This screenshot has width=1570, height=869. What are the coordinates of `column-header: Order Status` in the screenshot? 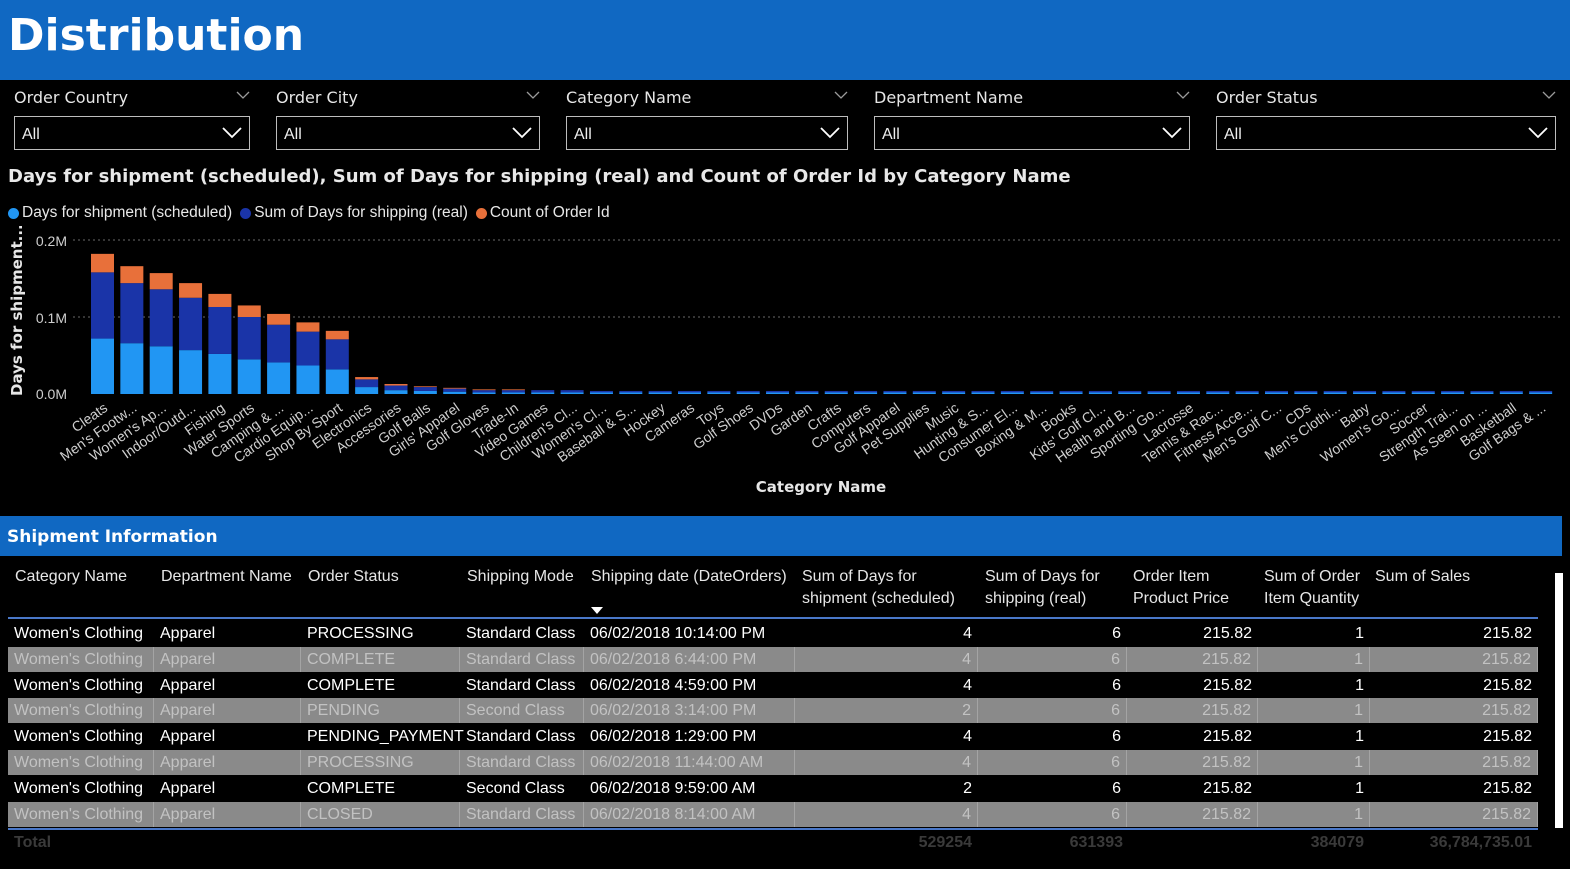 It's located at (353, 577).